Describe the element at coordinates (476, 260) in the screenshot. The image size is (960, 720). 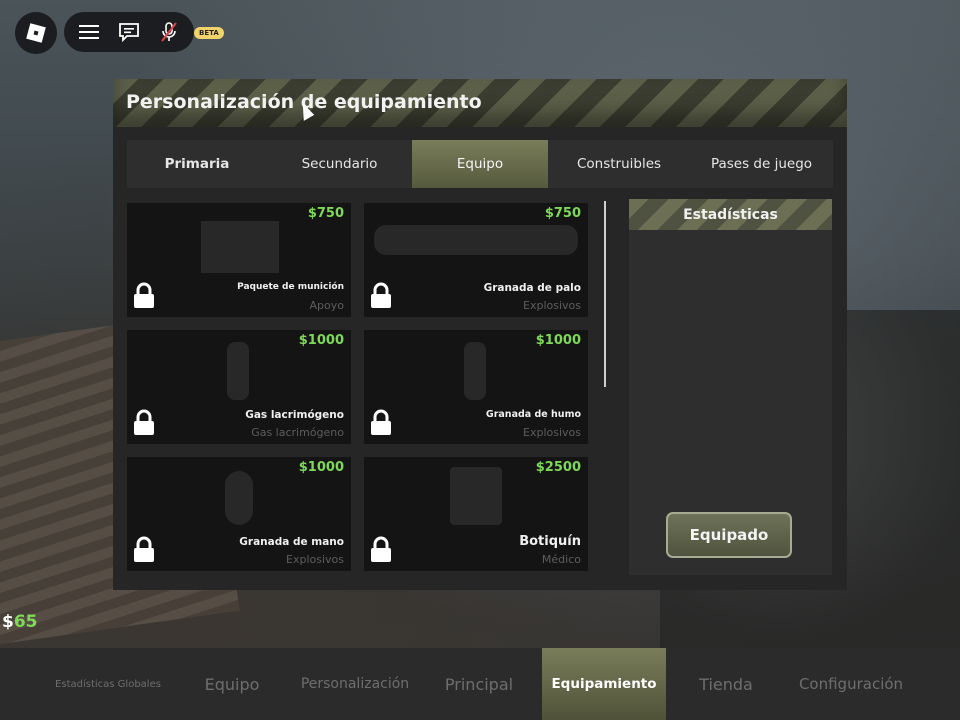
I see `item-card: $750 Granada de palo Explosivos` at that location.